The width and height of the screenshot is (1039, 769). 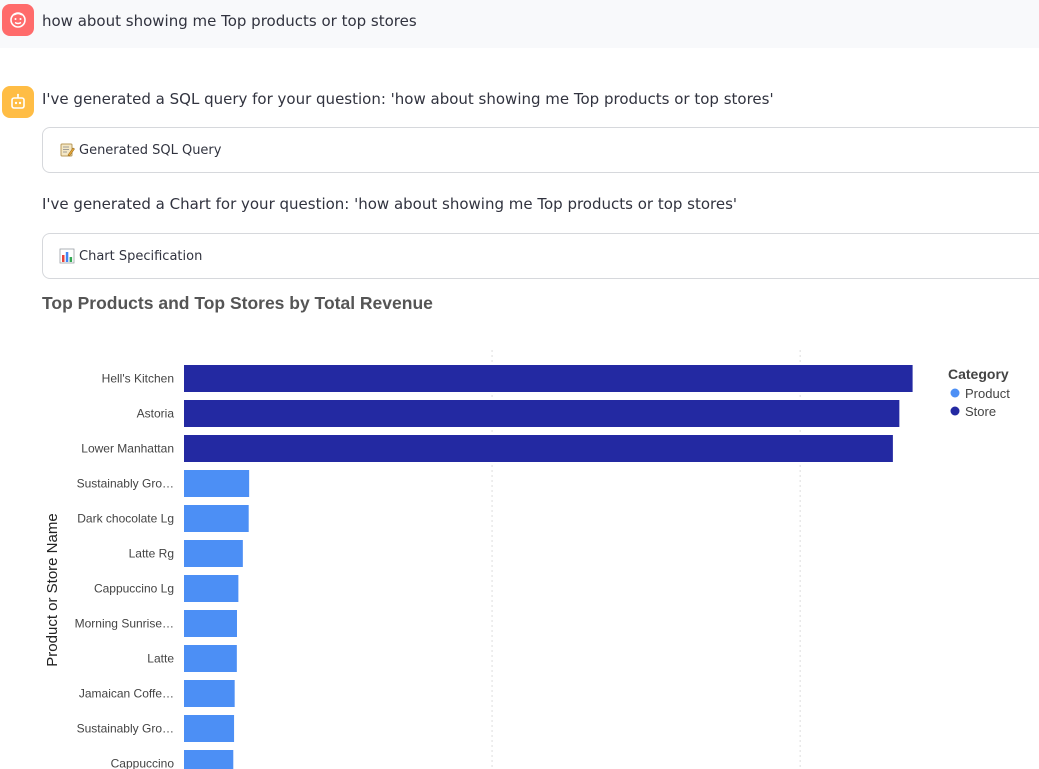 What do you see at coordinates (987, 393) in the screenshot?
I see `legend-label-product: Product` at bounding box center [987, 393].